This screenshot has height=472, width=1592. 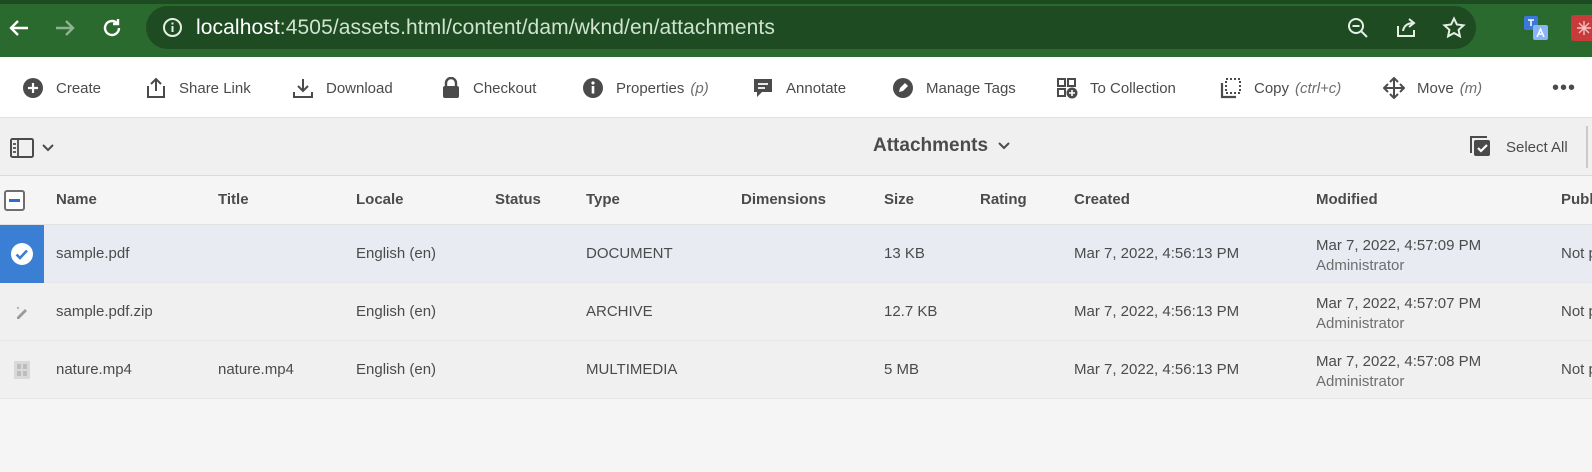 What do you see at coordinates (1102, 199) in the screenshot?
I see `column-header-created: Created` at bounding box center [1102, 199].